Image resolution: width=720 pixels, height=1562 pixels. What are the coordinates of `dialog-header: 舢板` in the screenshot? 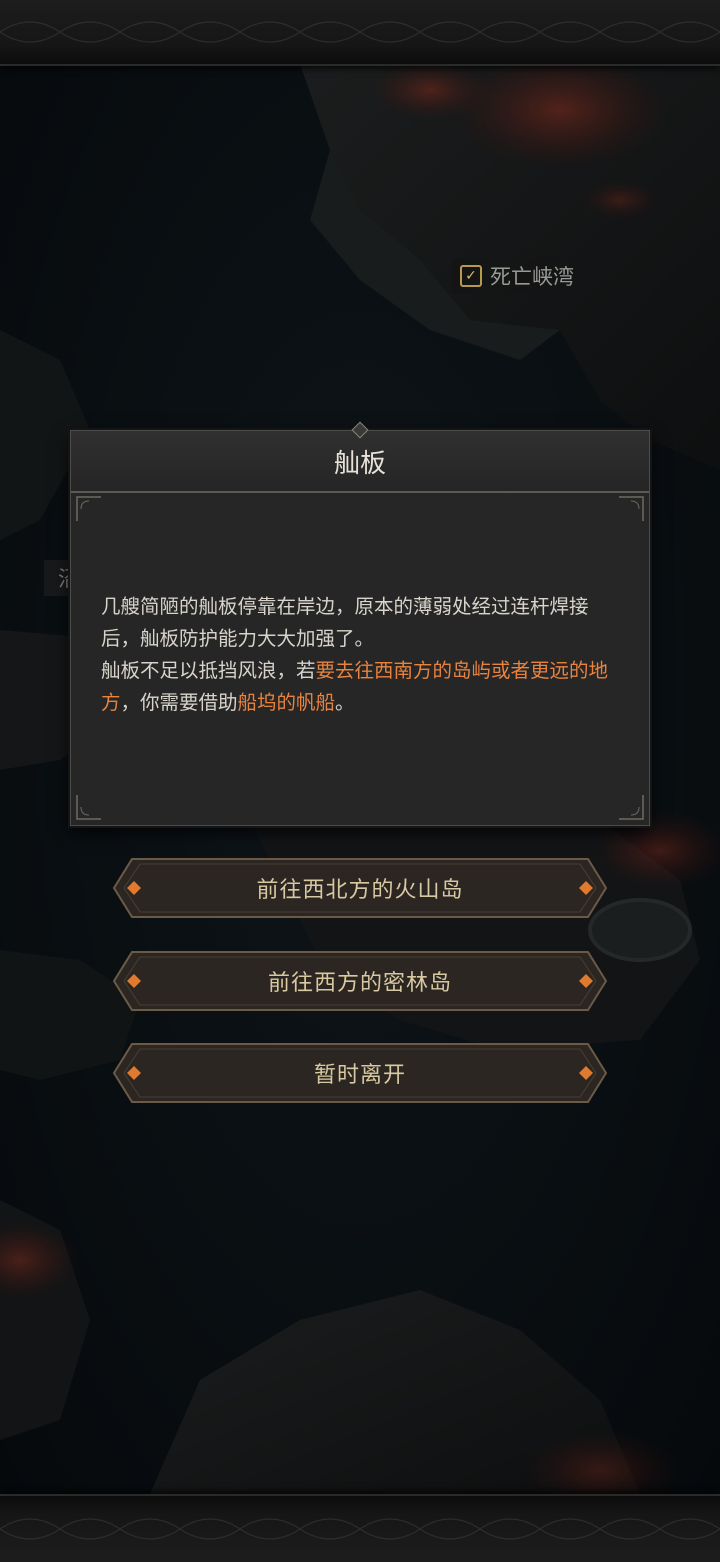 It's located at (360, 457).